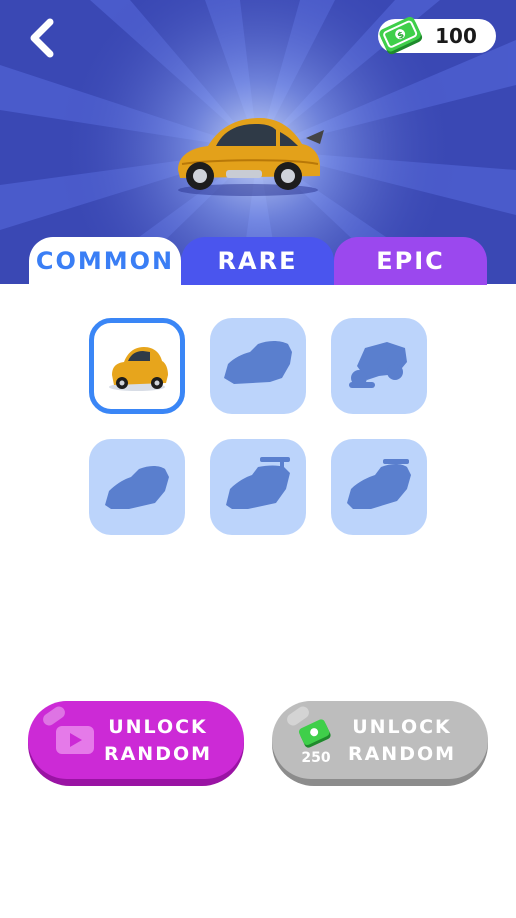 The image size is (516, 918). What do you see at coordinates (105, 261) in the screenshot?
I see `tab-common: COMMON` at bounding box center [105, 261].